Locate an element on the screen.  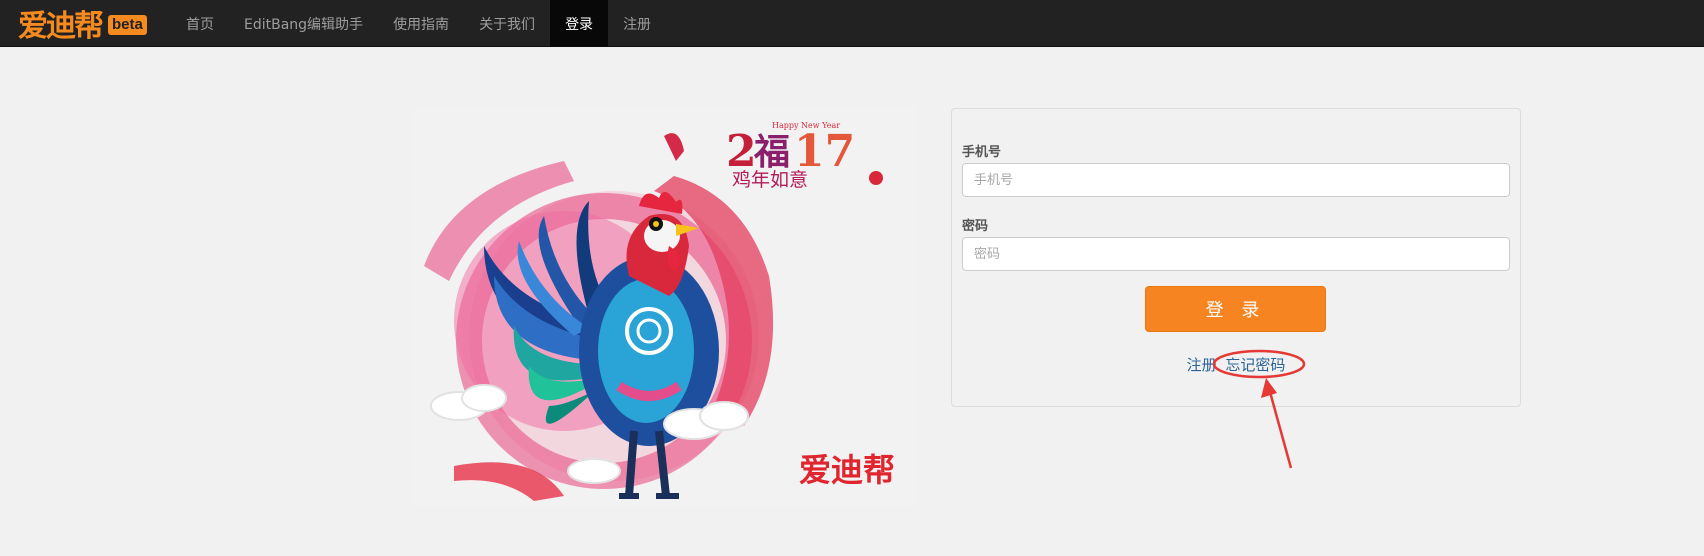
phone-label: 手机号 is located at coordinates (982, 152).